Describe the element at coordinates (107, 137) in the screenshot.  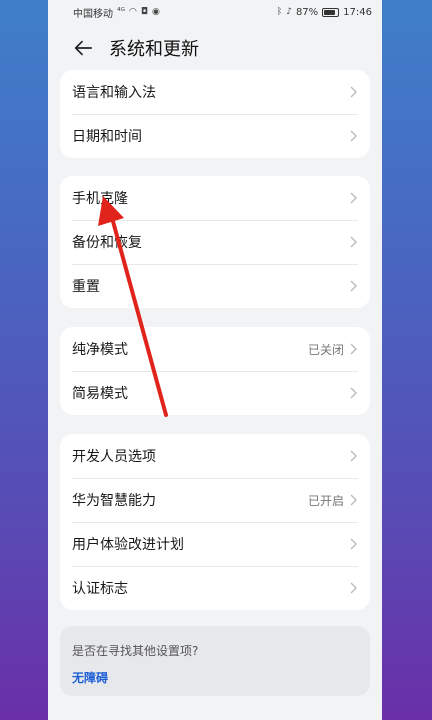
I see `row-label: 日期和时间` at that location.